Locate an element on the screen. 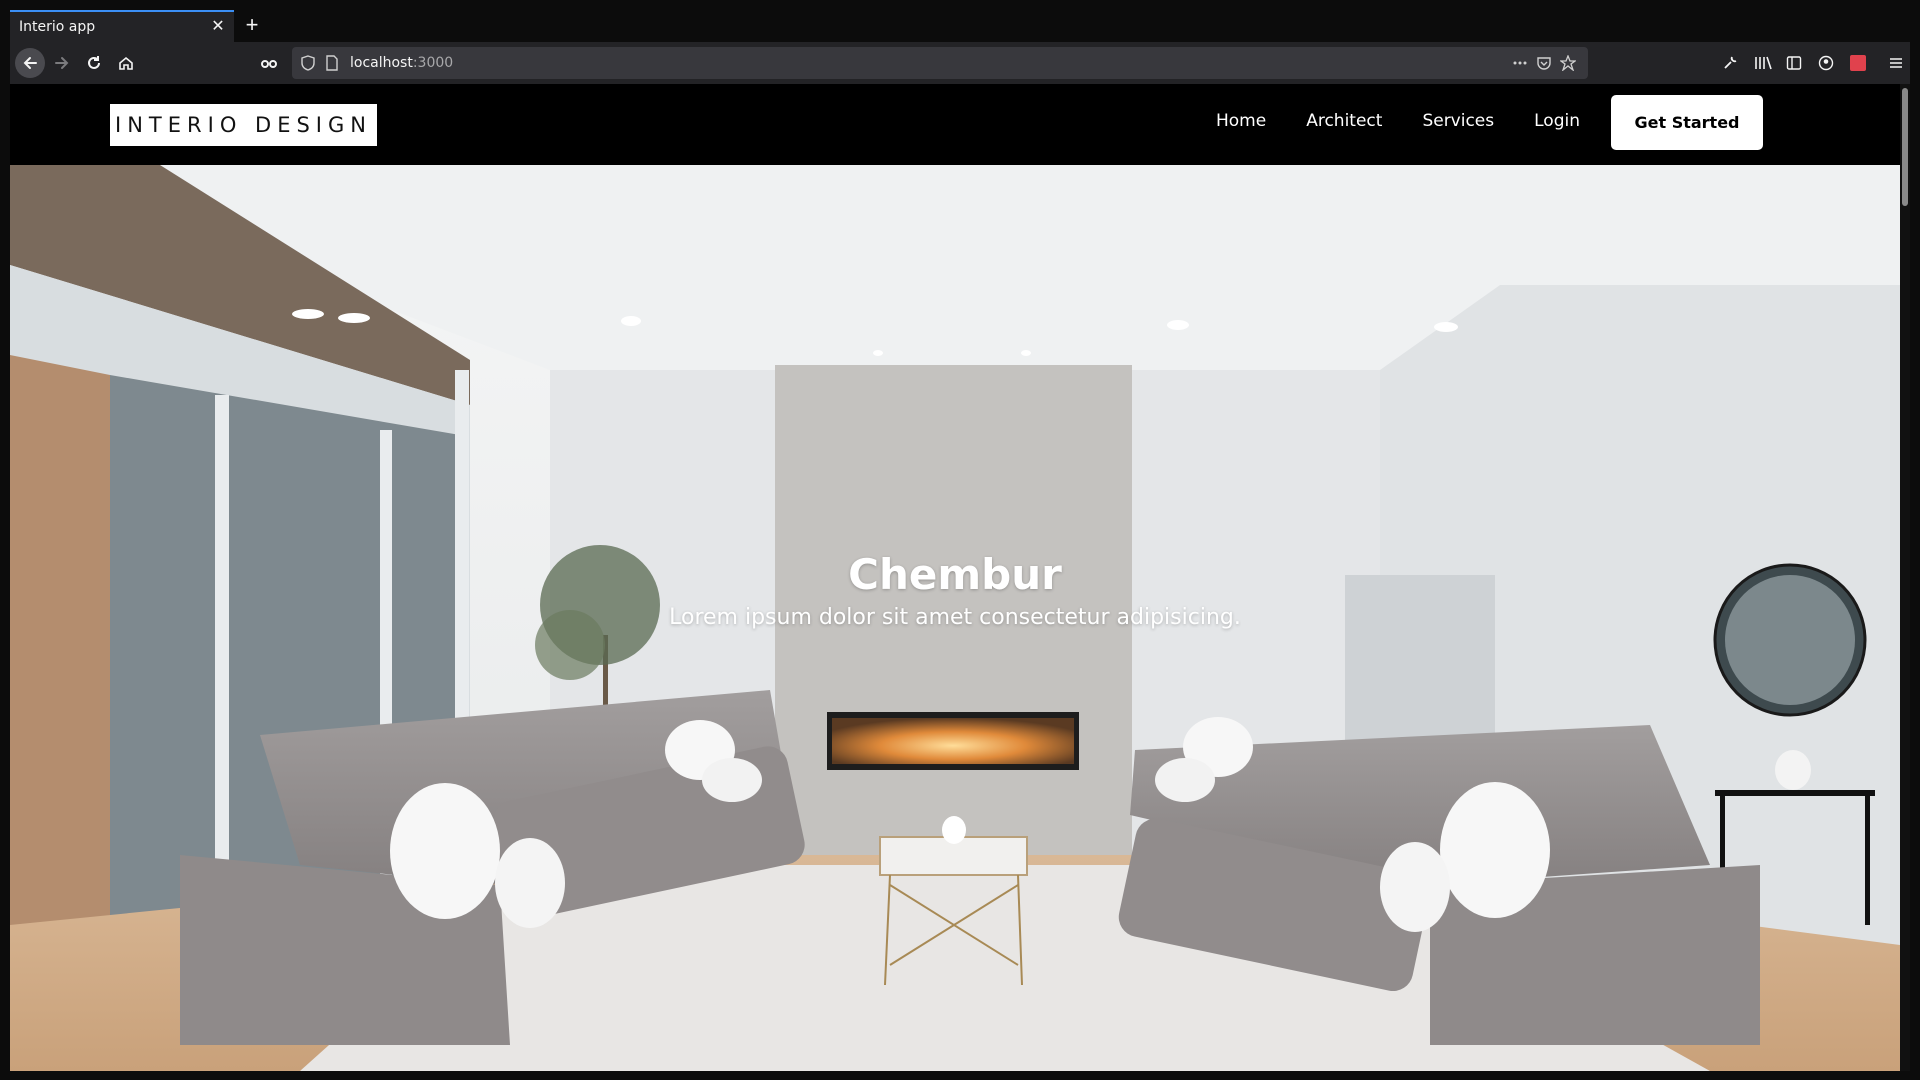 The width and height of the screenshot is (1920, 1080). site-logo: INTERIO DESIGN is located at coordinates (243, 125).